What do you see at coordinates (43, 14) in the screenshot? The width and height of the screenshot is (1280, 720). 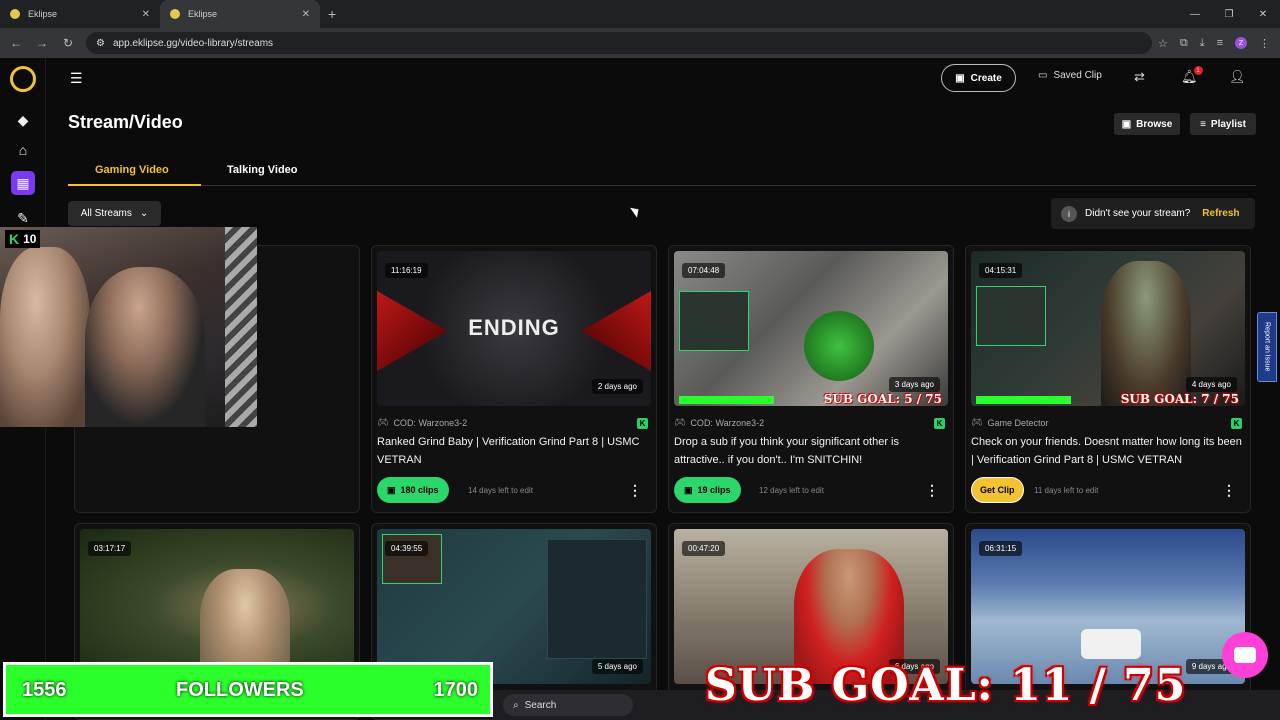 I see `browser-tab-title: Eklipse` at bounding box center [43, 14].